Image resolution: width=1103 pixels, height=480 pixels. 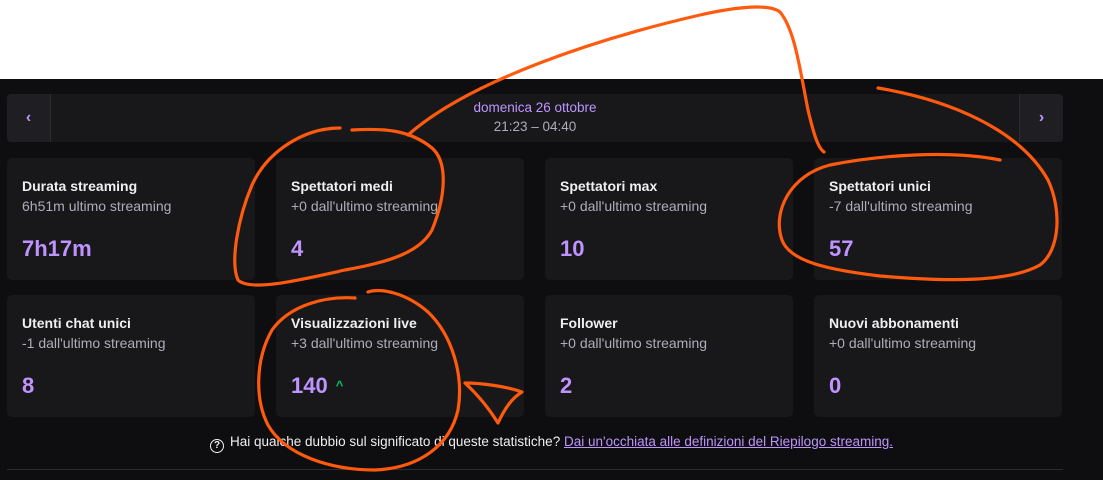 What do you see at coordinates (339, 385) in the screenshot?
I see `trend-up-icon: ^` at bounding box center [339, 385].